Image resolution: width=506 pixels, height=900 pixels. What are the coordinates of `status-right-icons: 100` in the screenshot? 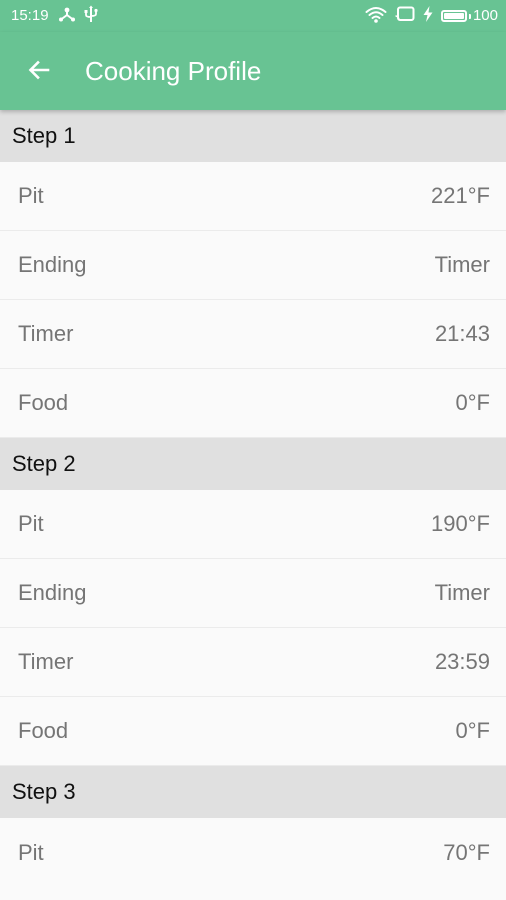 It's located at (431, 16).